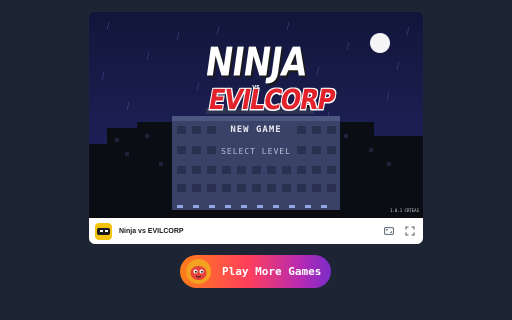 This screenshot has height=320, width=512. Describe the element at coordinates (103, 231) in the screenshot. I see `game-thumbnail` at that location.